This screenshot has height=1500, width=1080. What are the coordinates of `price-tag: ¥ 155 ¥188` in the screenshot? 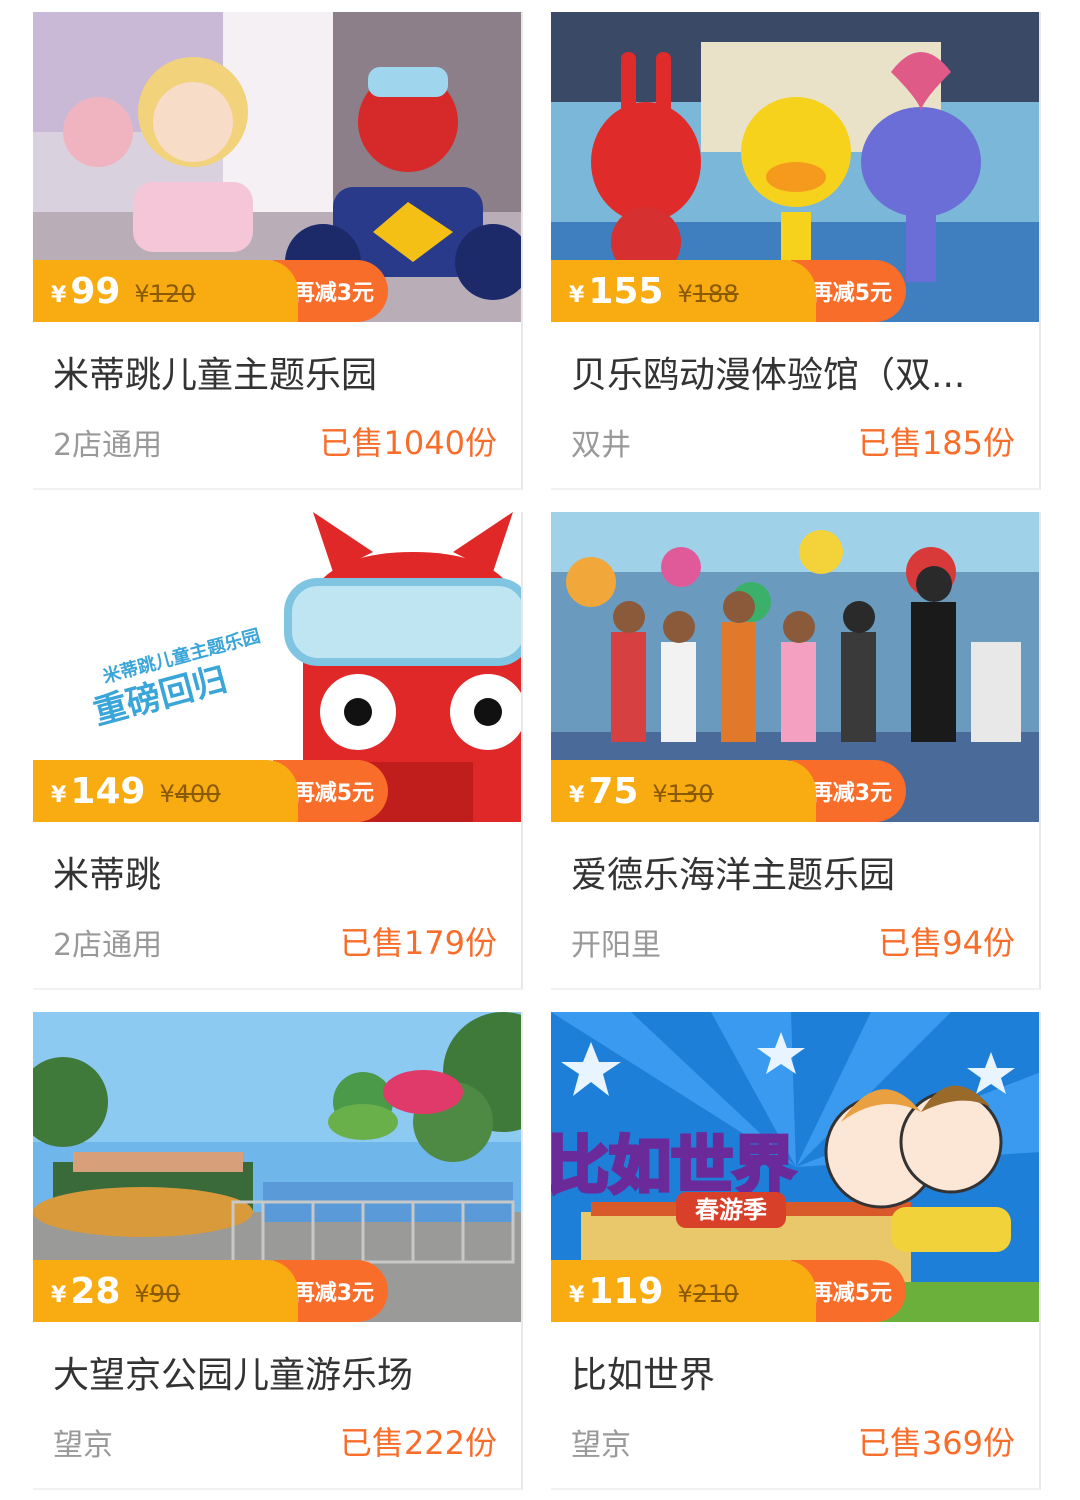 It's located at (683, 291).